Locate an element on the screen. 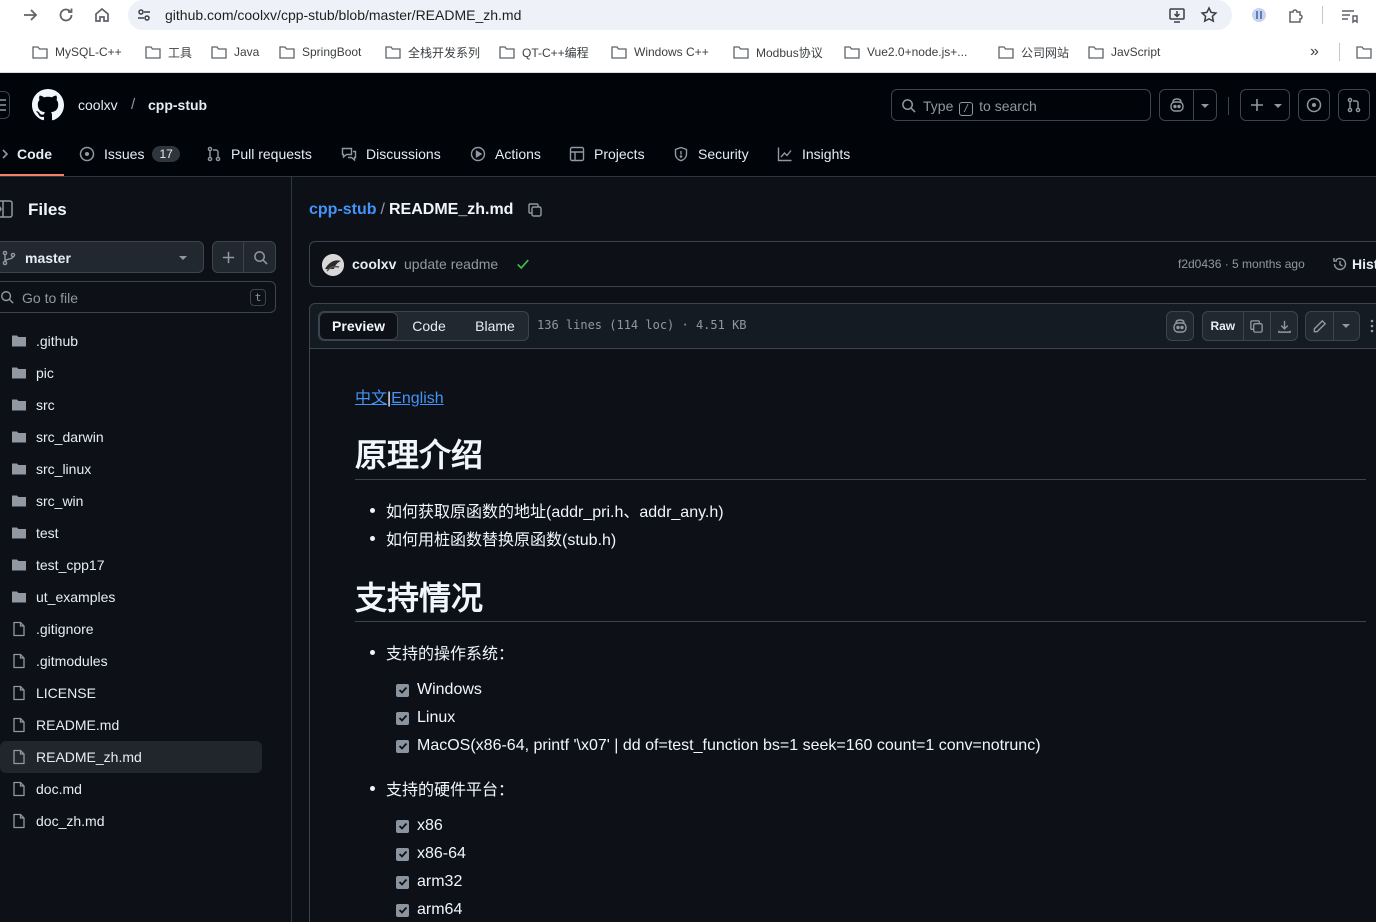  tab-issues: Issues 17 is located at coordinates (129, 154).